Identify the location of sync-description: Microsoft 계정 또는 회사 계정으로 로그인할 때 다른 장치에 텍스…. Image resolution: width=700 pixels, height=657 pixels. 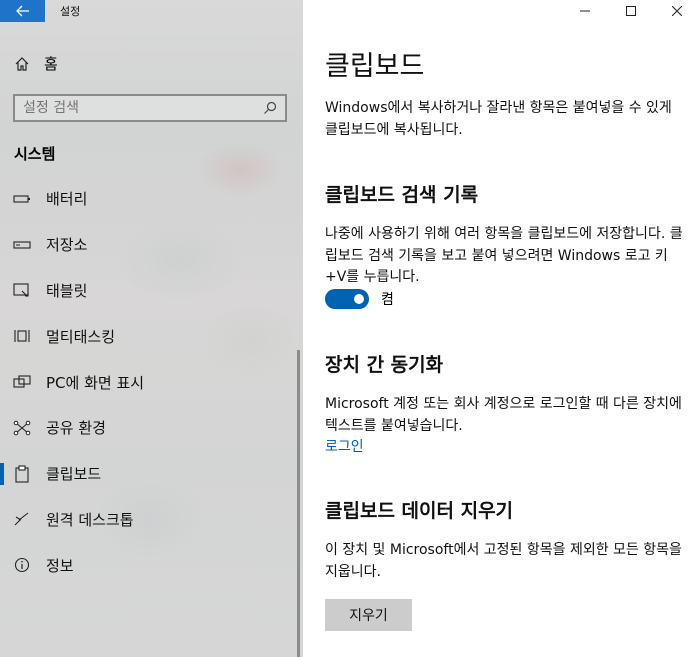
(503, 415).